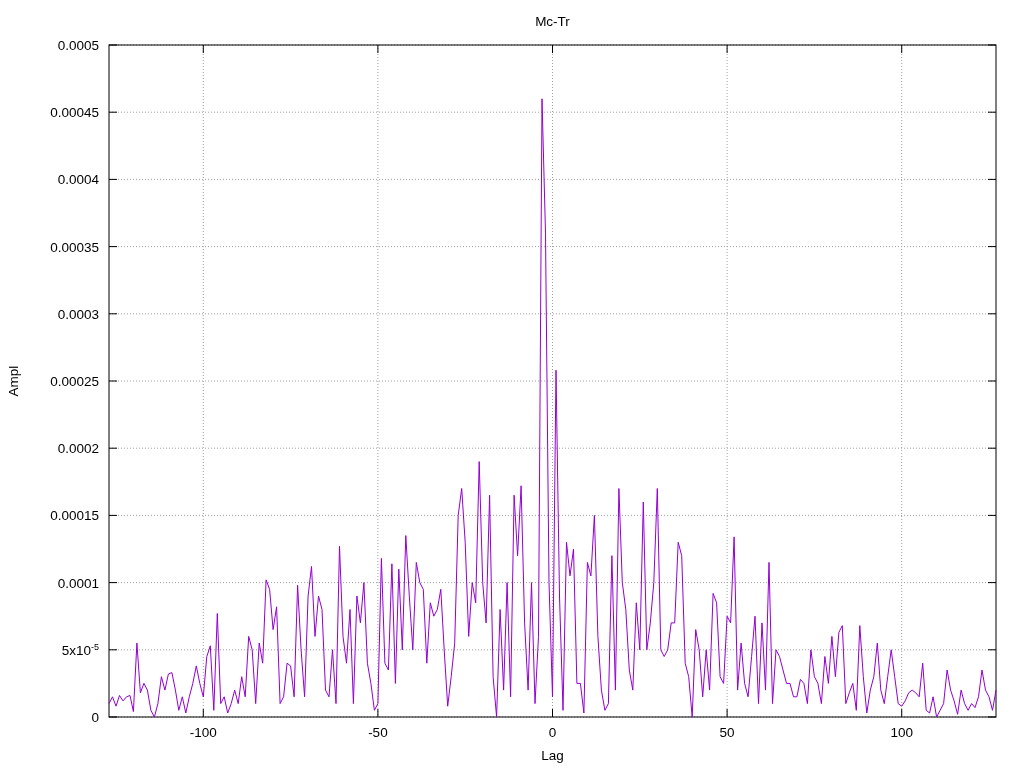  Describe the element at coordinates (78, 180) in the screenshot. I see `tick-label: 0.0004` at that location.